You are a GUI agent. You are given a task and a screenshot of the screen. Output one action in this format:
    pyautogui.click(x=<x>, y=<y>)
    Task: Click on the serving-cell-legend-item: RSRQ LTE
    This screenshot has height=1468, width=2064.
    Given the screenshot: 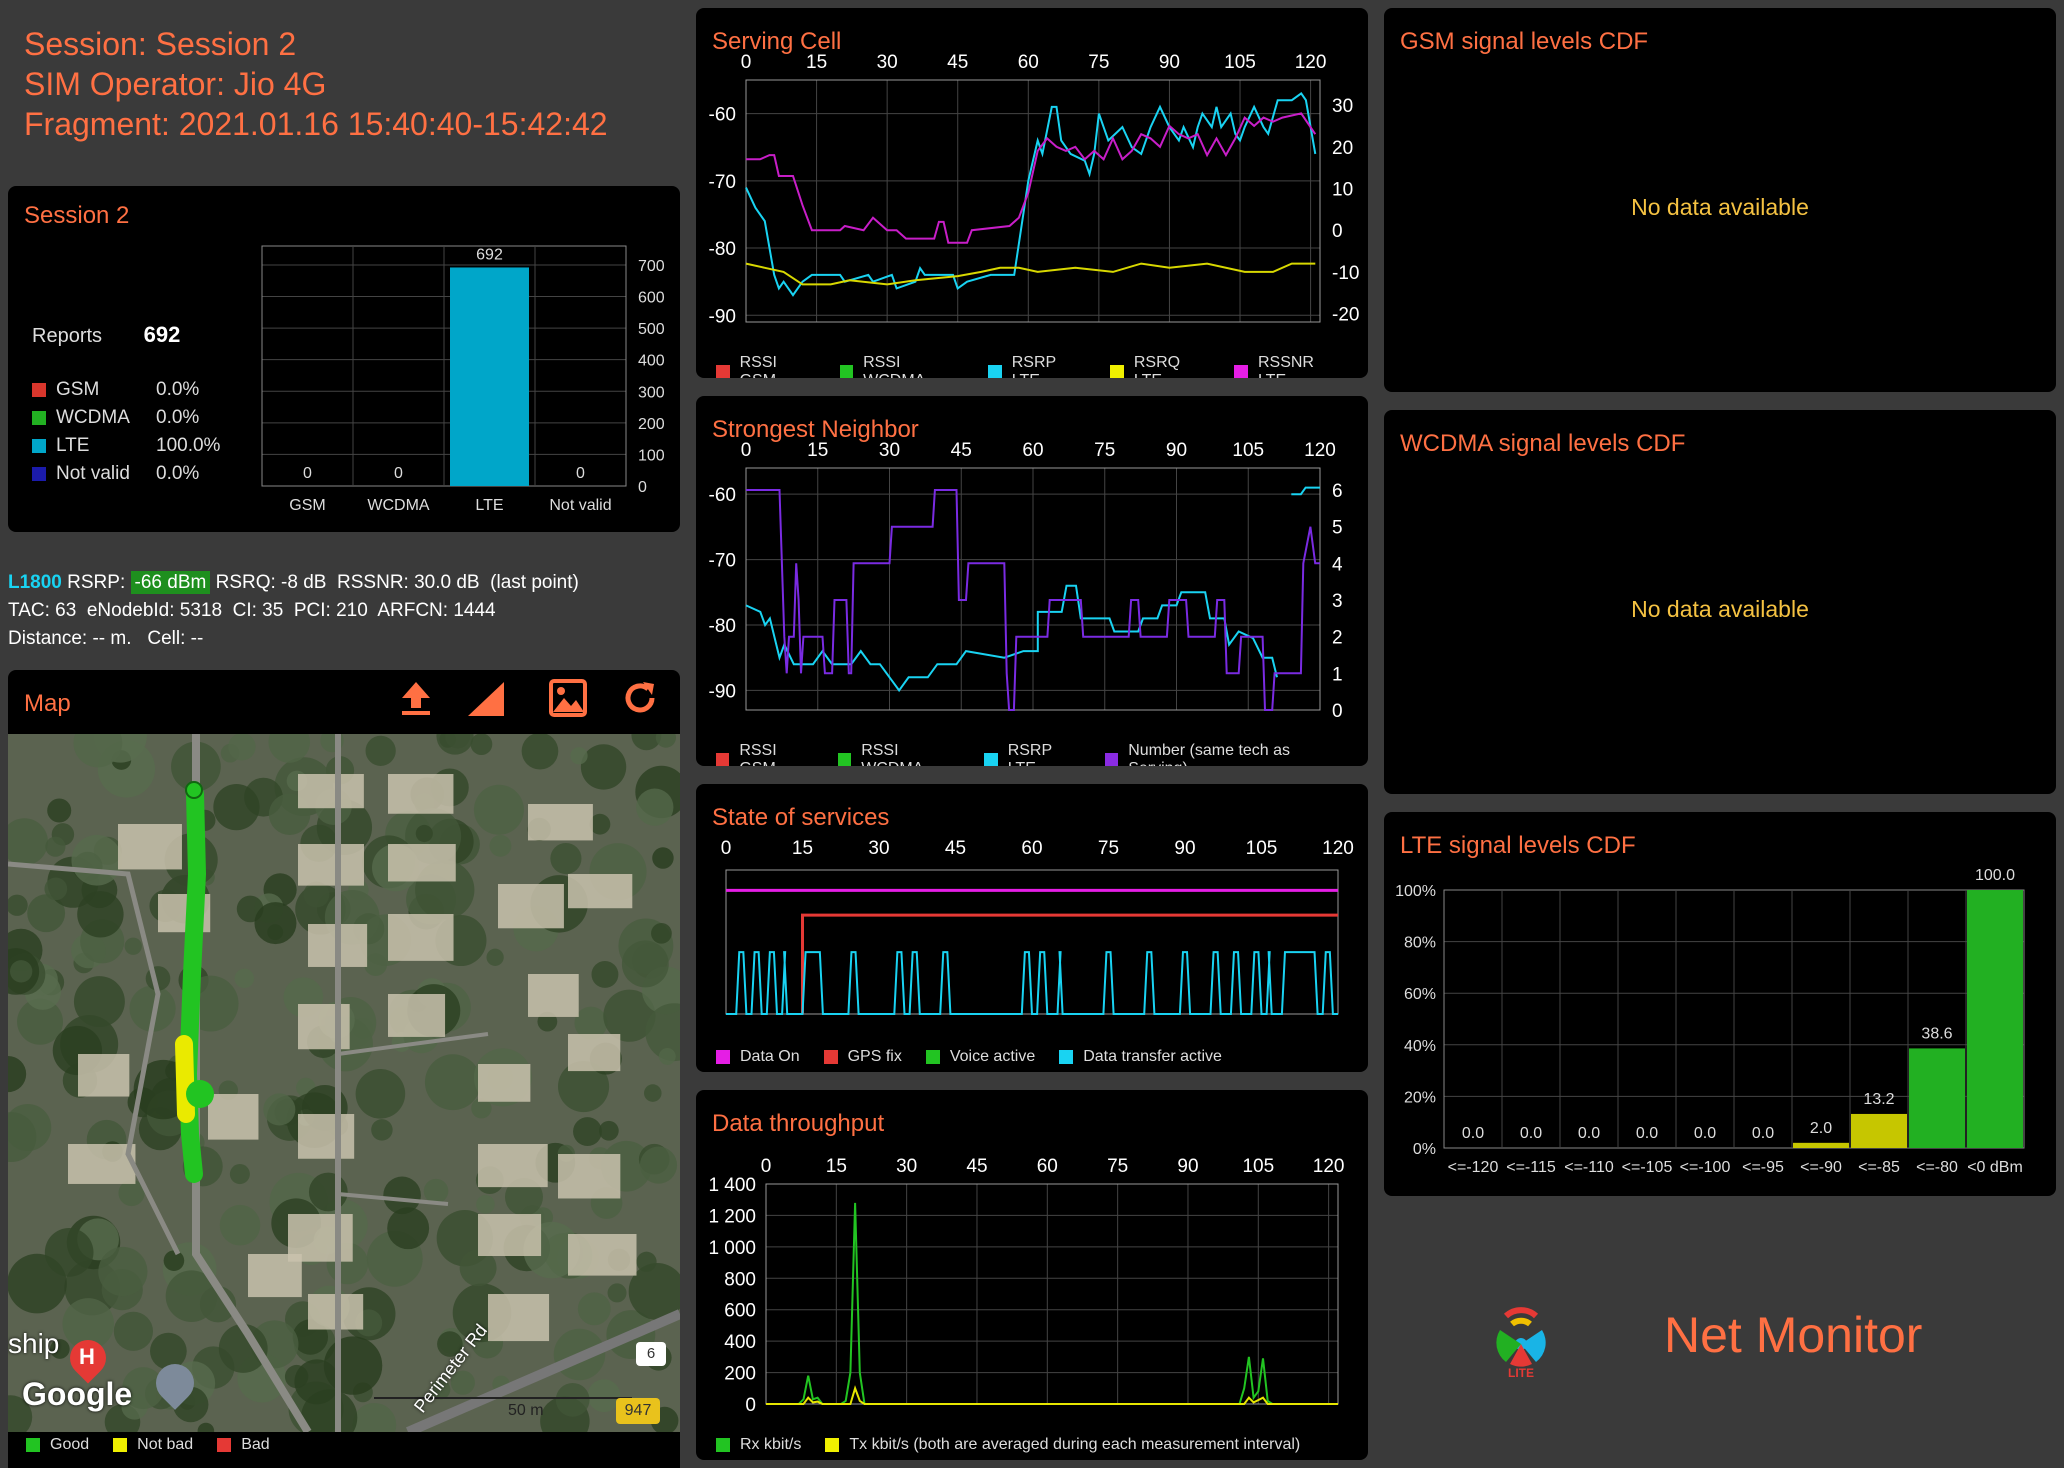 What is the action you would take?
    pyautogui.click(x=1160, y=366)
    